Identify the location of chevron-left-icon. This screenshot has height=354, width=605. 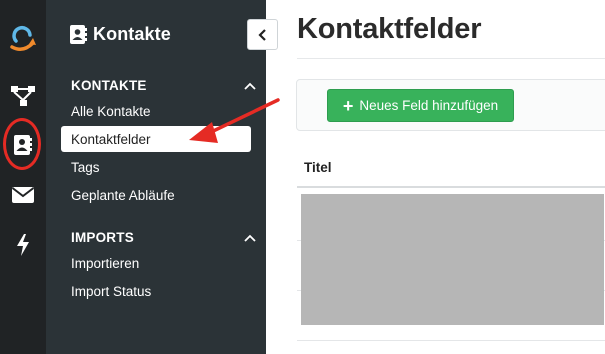
(262, 34).